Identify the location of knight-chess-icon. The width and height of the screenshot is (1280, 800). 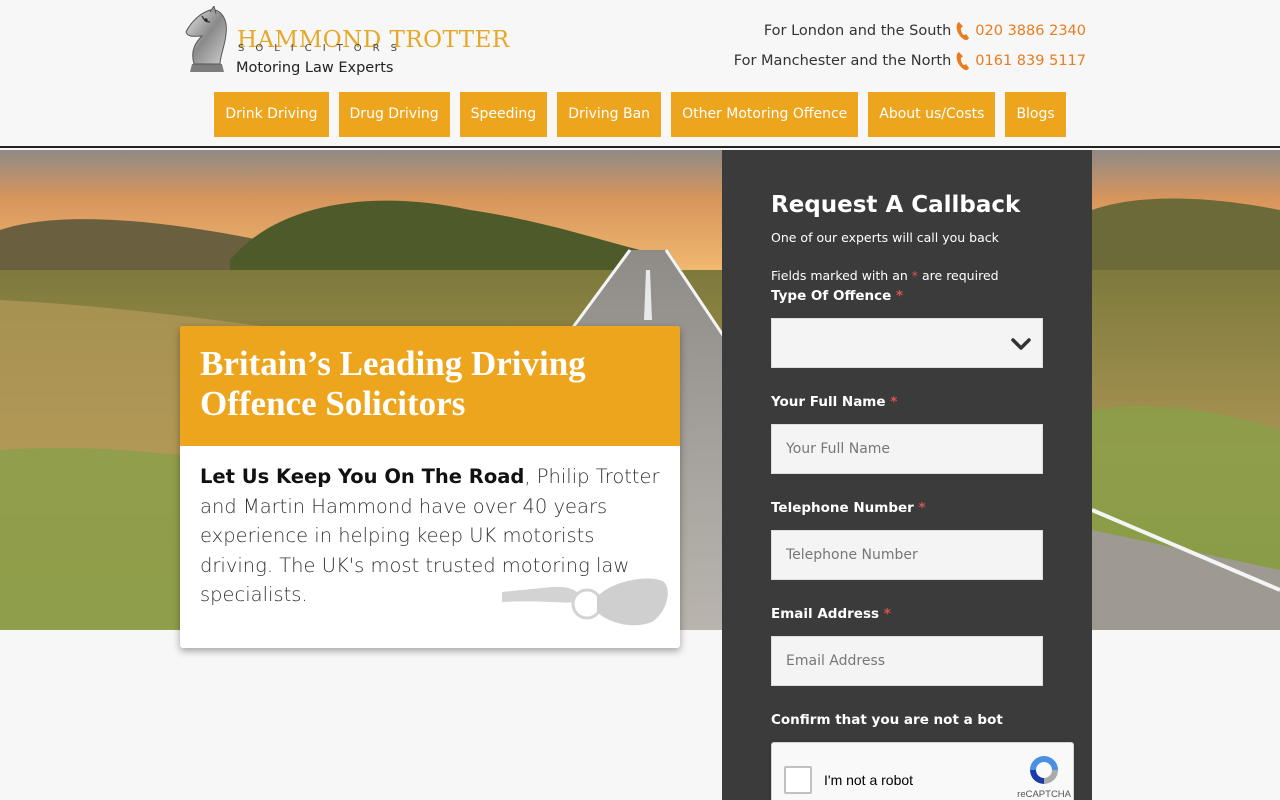
(206, 39).